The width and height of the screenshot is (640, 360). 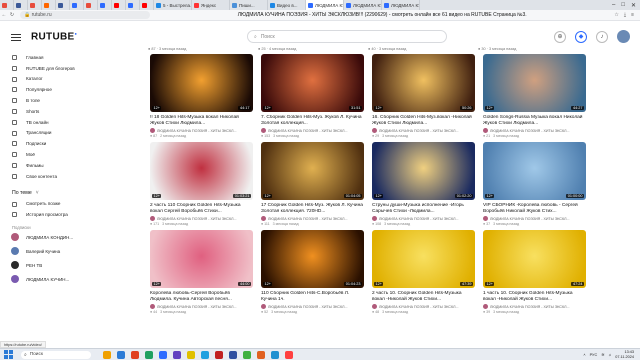 I want to click on menu-icon: ≡, so click(x=632, y=15).